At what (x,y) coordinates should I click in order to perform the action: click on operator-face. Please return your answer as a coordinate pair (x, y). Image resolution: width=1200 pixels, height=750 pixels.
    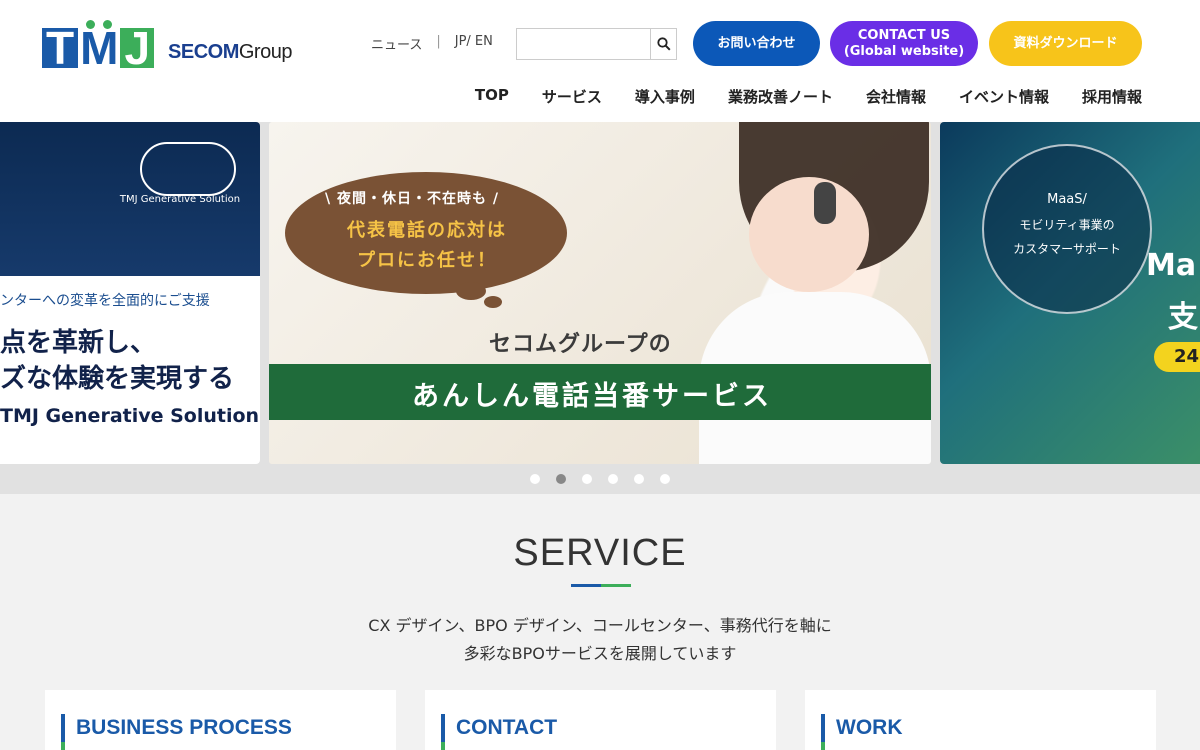
    Looking at the image, I should click on (809, 234).